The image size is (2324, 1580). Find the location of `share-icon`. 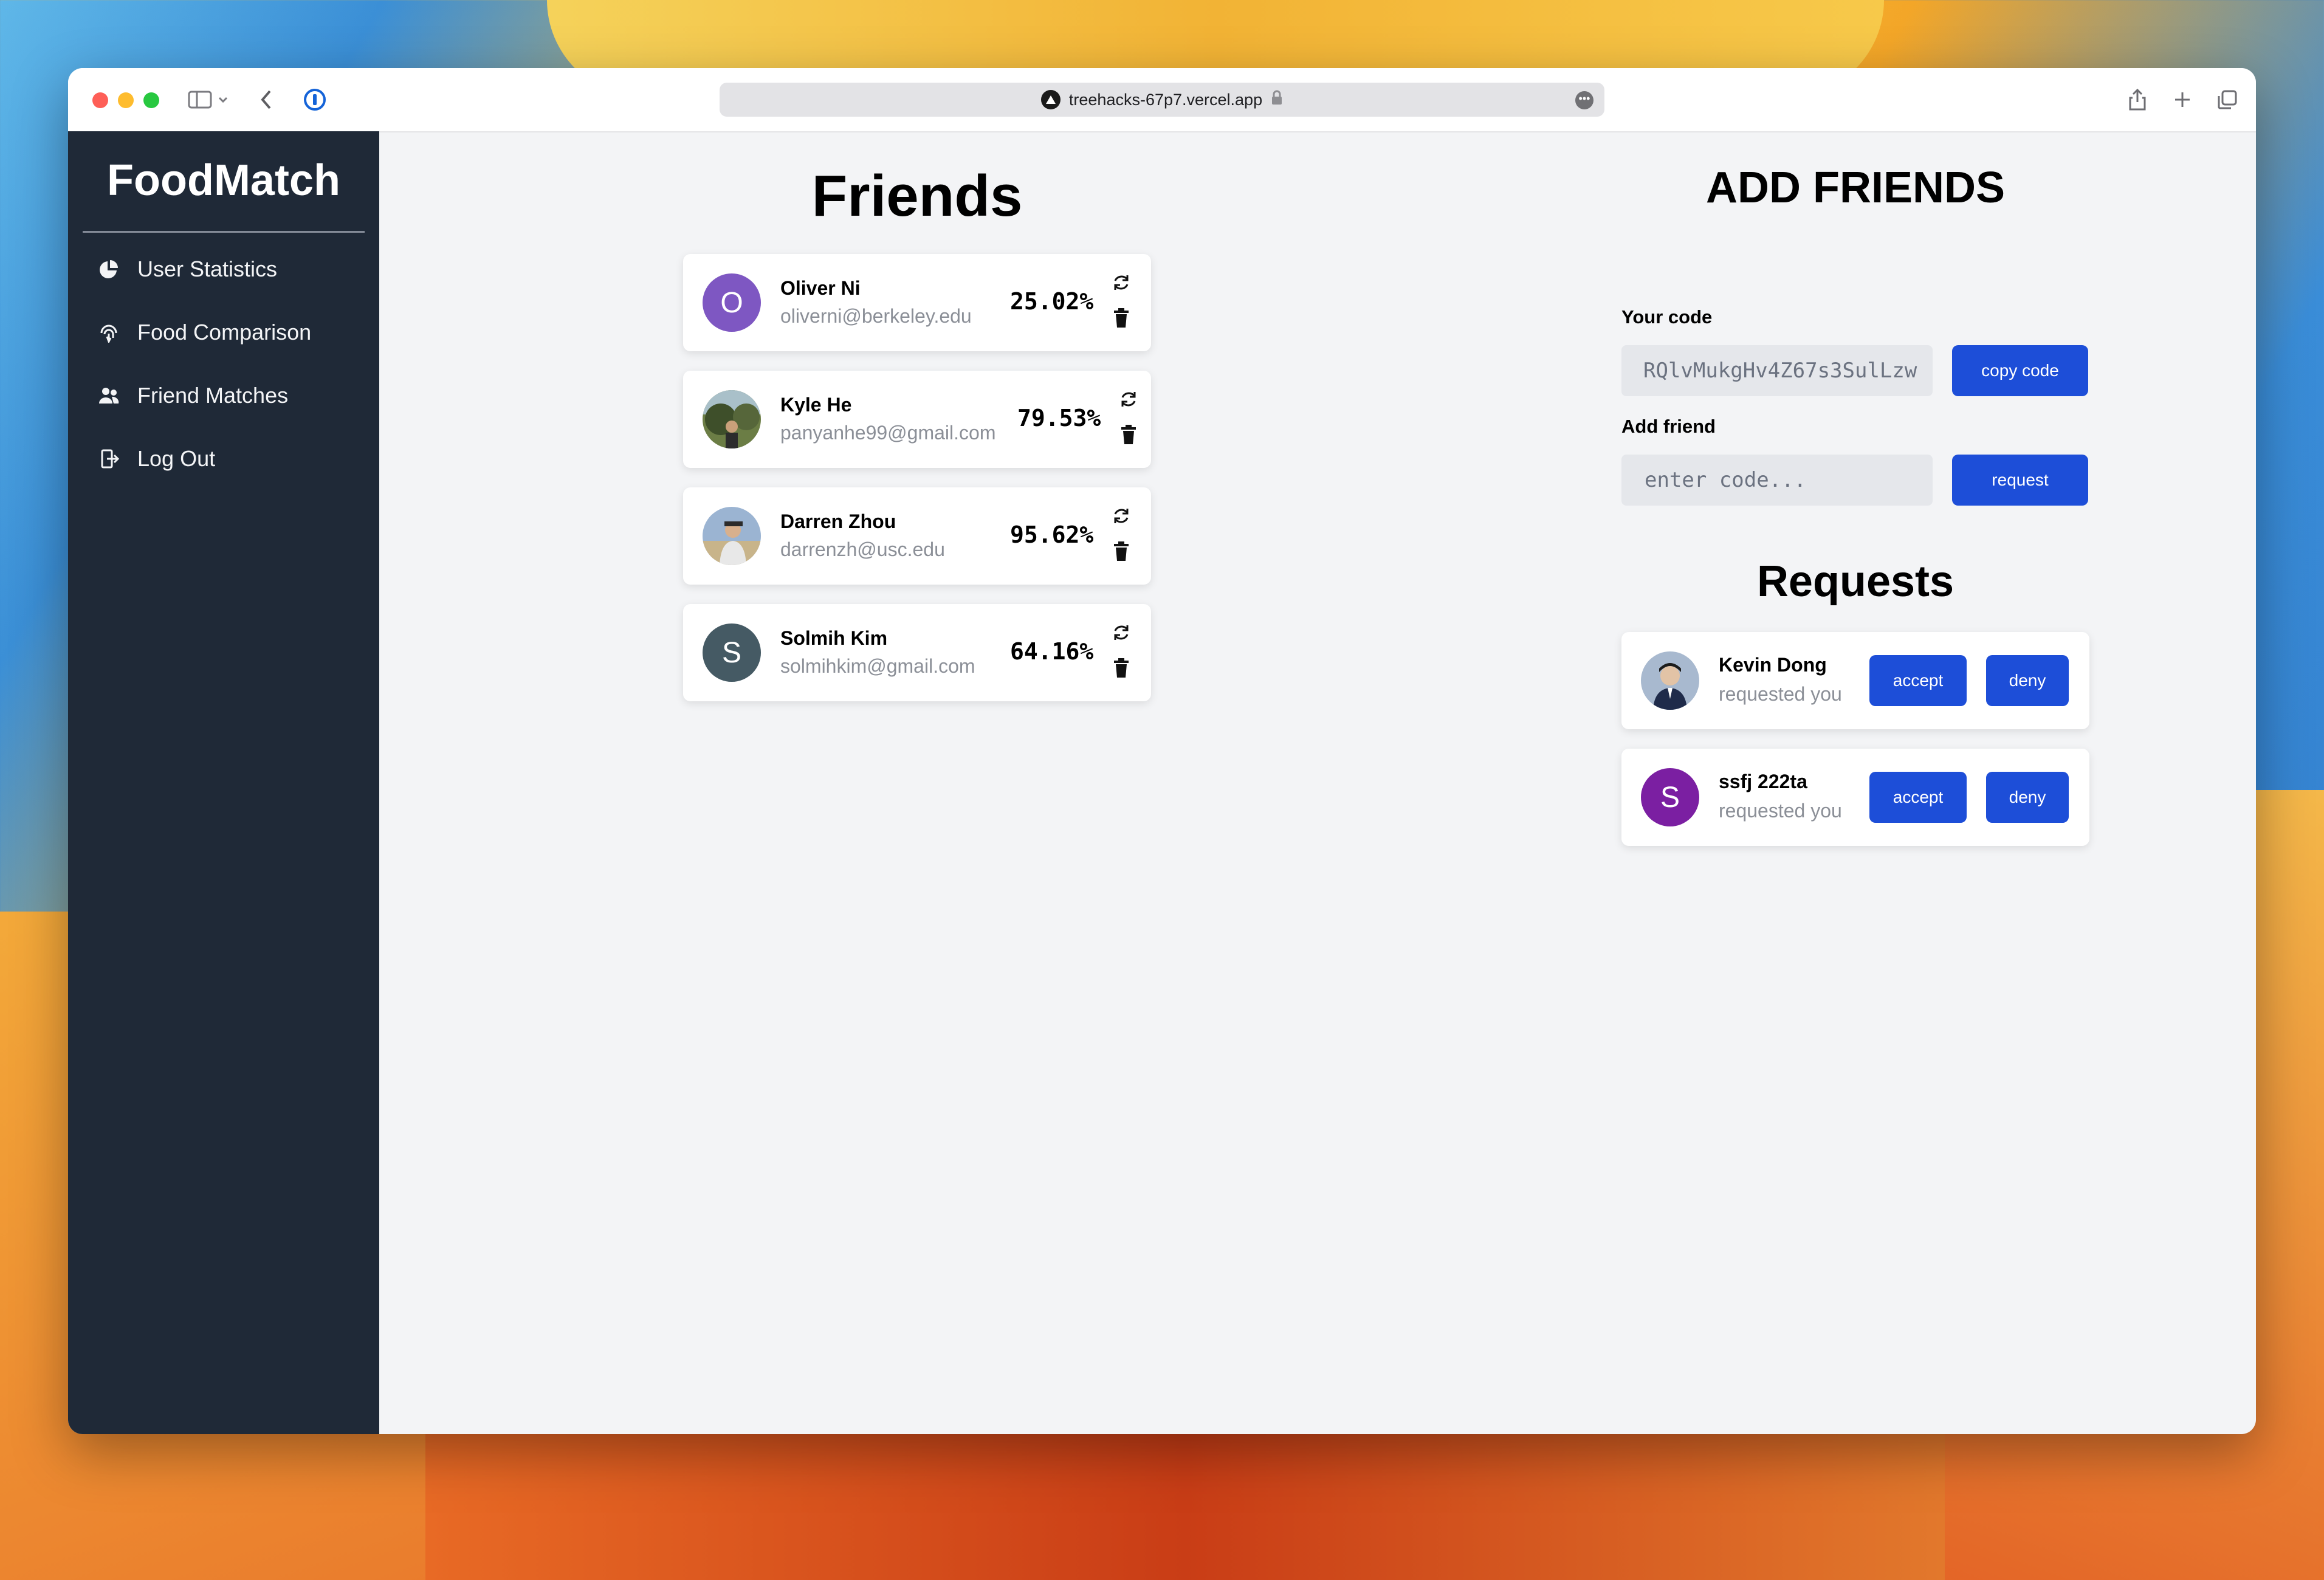

share-icon is located at coordinates (2137, 99).